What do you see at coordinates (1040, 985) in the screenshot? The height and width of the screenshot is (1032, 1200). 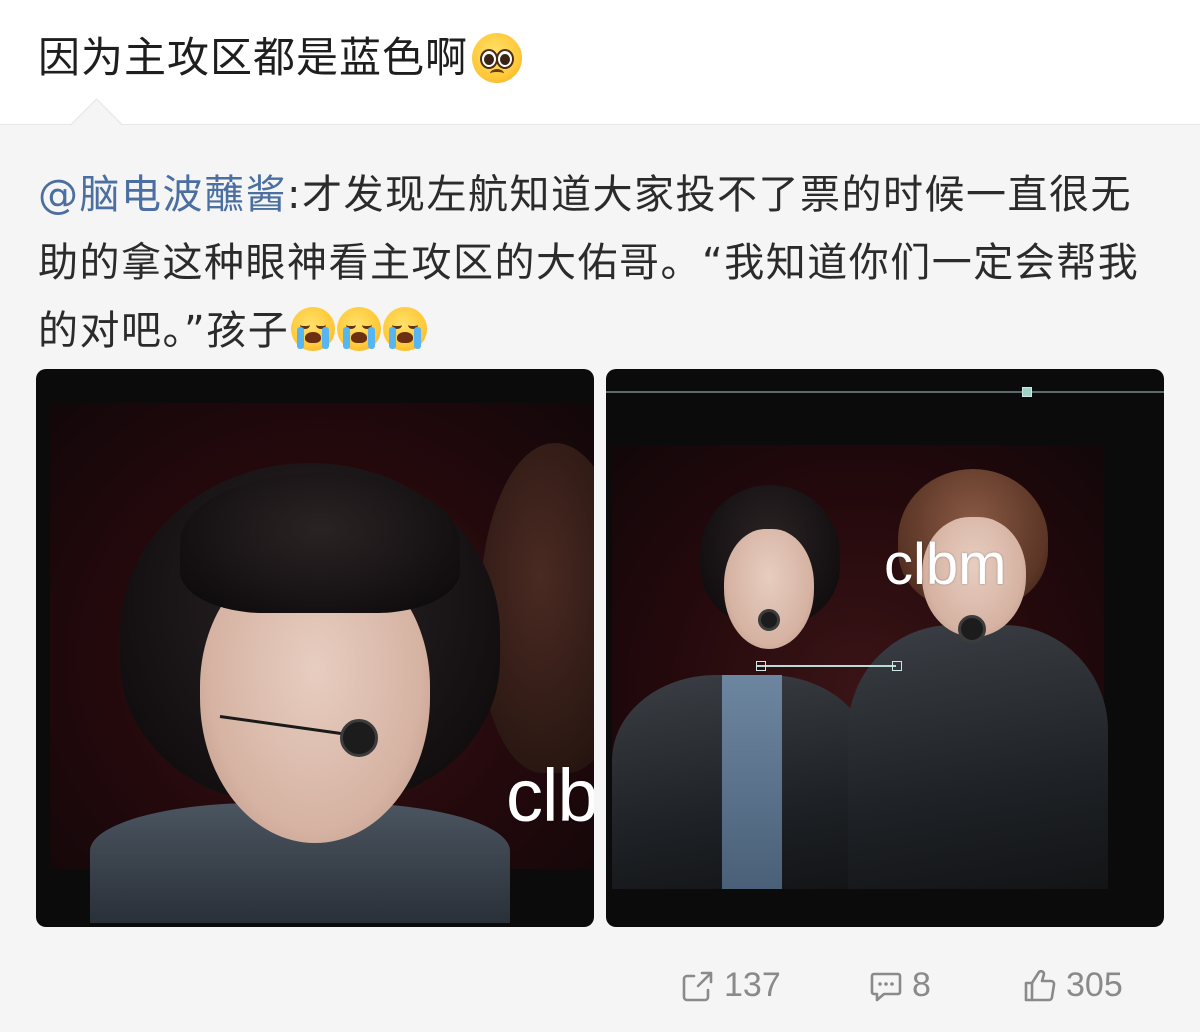 I see `thumbs-up-icon` at bounding box center [1040, 985].